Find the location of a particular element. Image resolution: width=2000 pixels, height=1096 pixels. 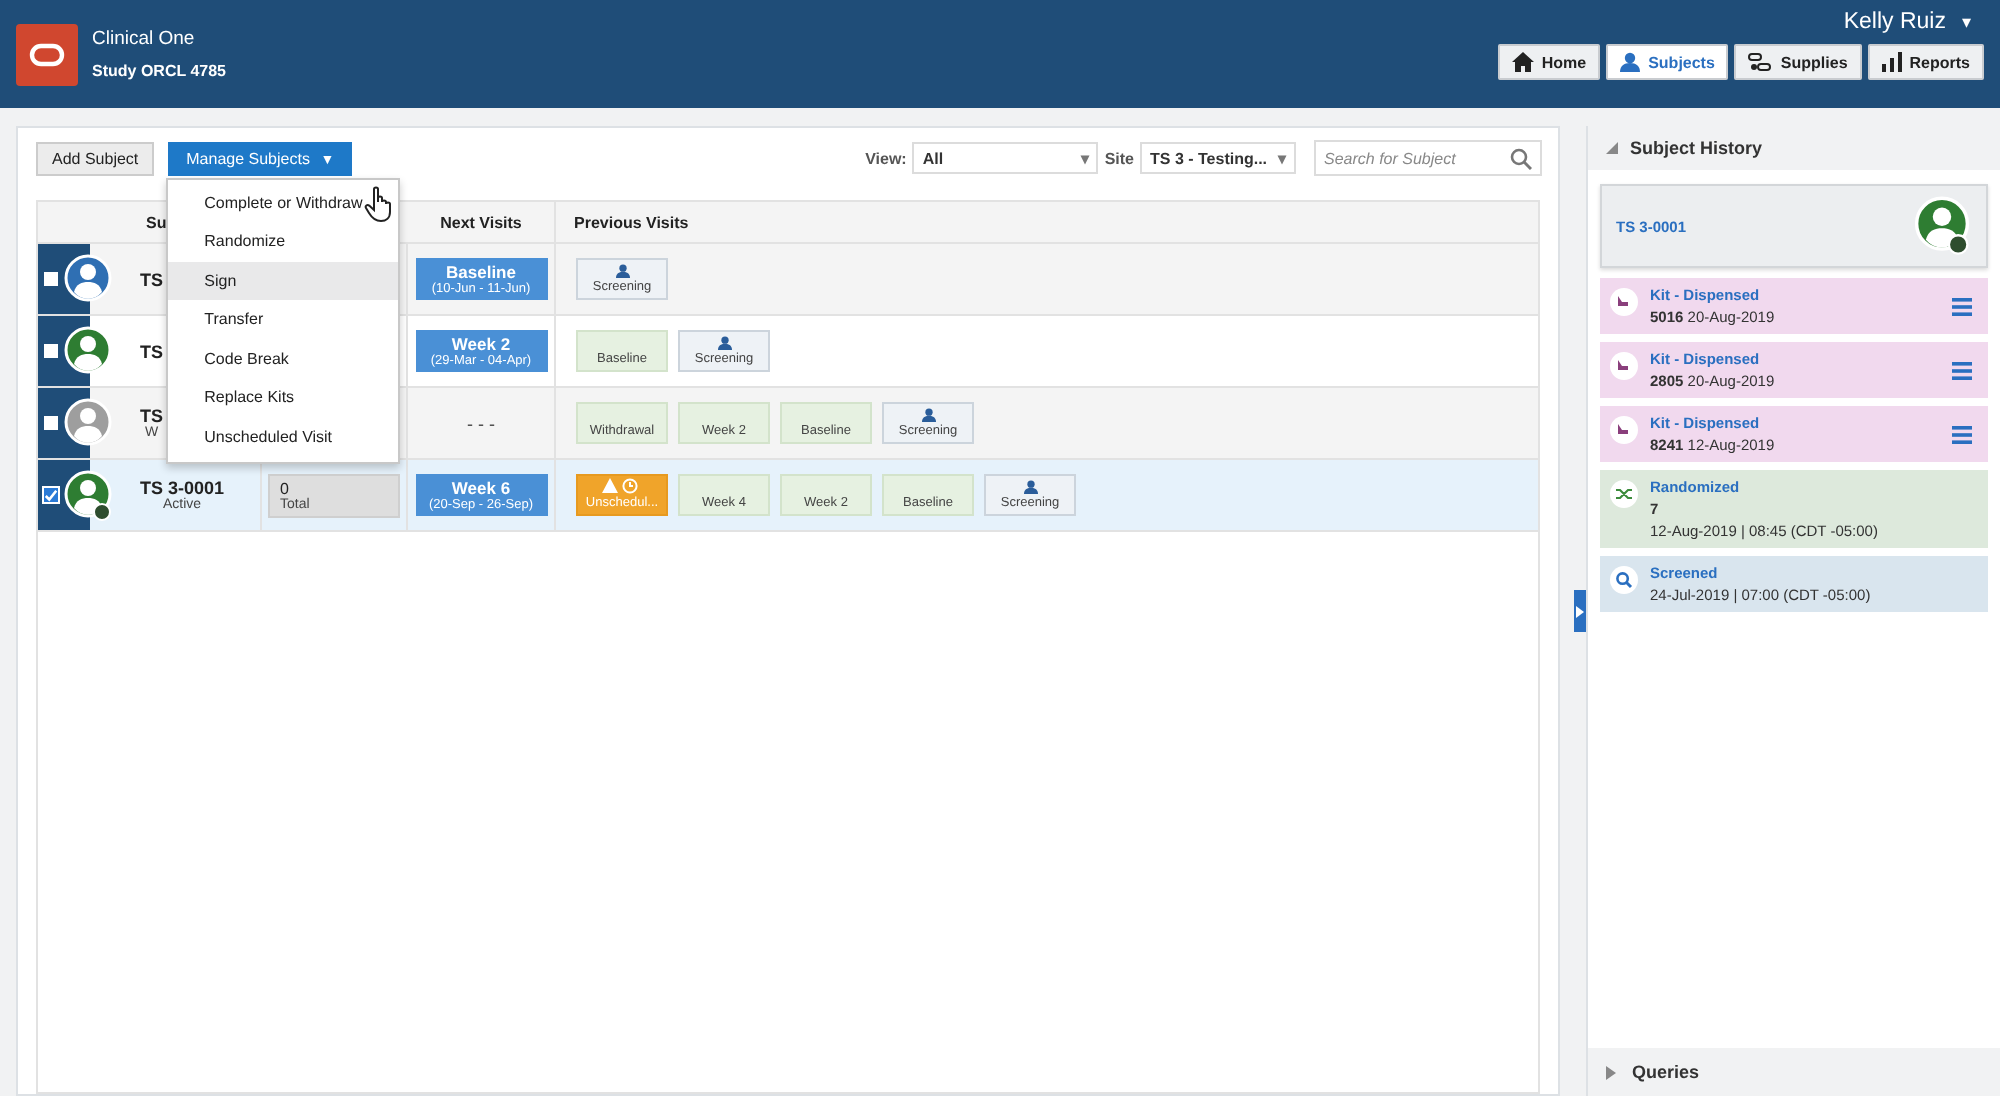

panel-title: Subject History is located at coordinates (1696, 148).